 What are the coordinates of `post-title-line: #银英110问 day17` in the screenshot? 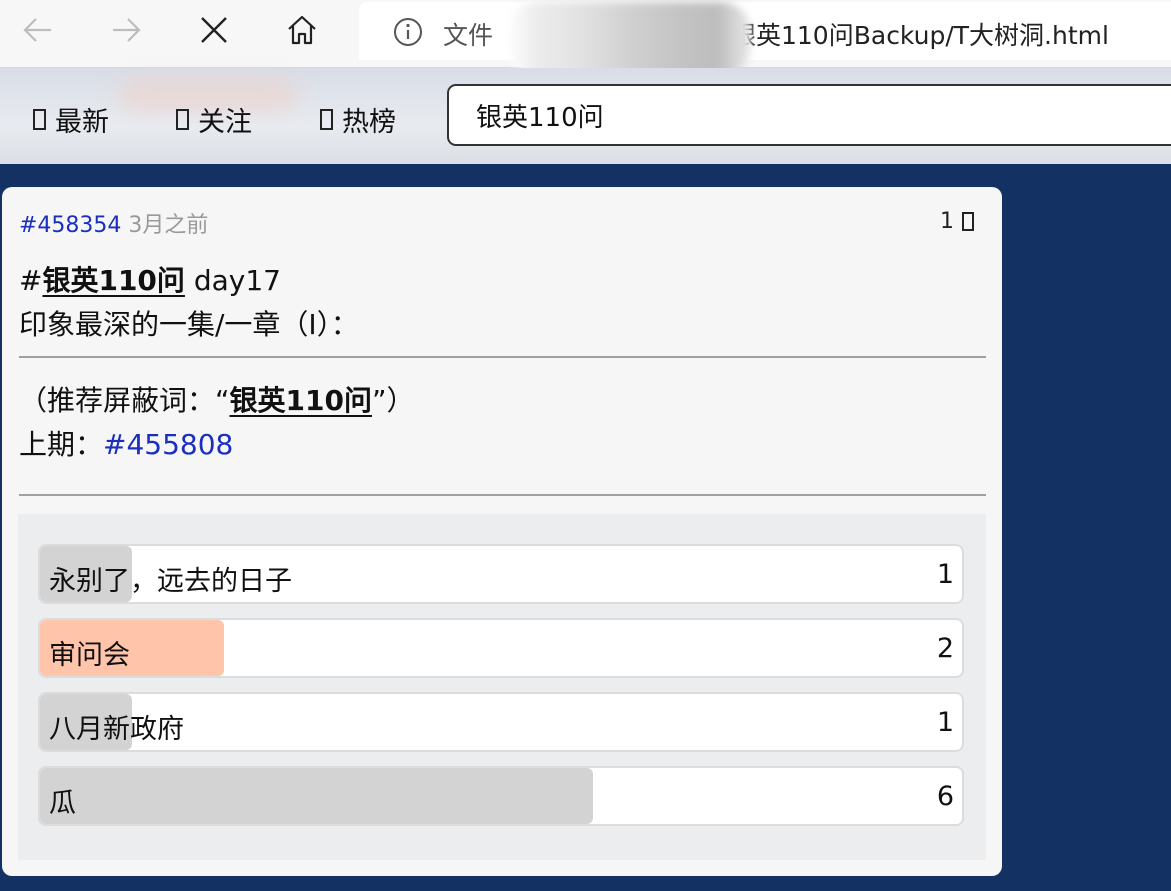 It's located at (502, 281).